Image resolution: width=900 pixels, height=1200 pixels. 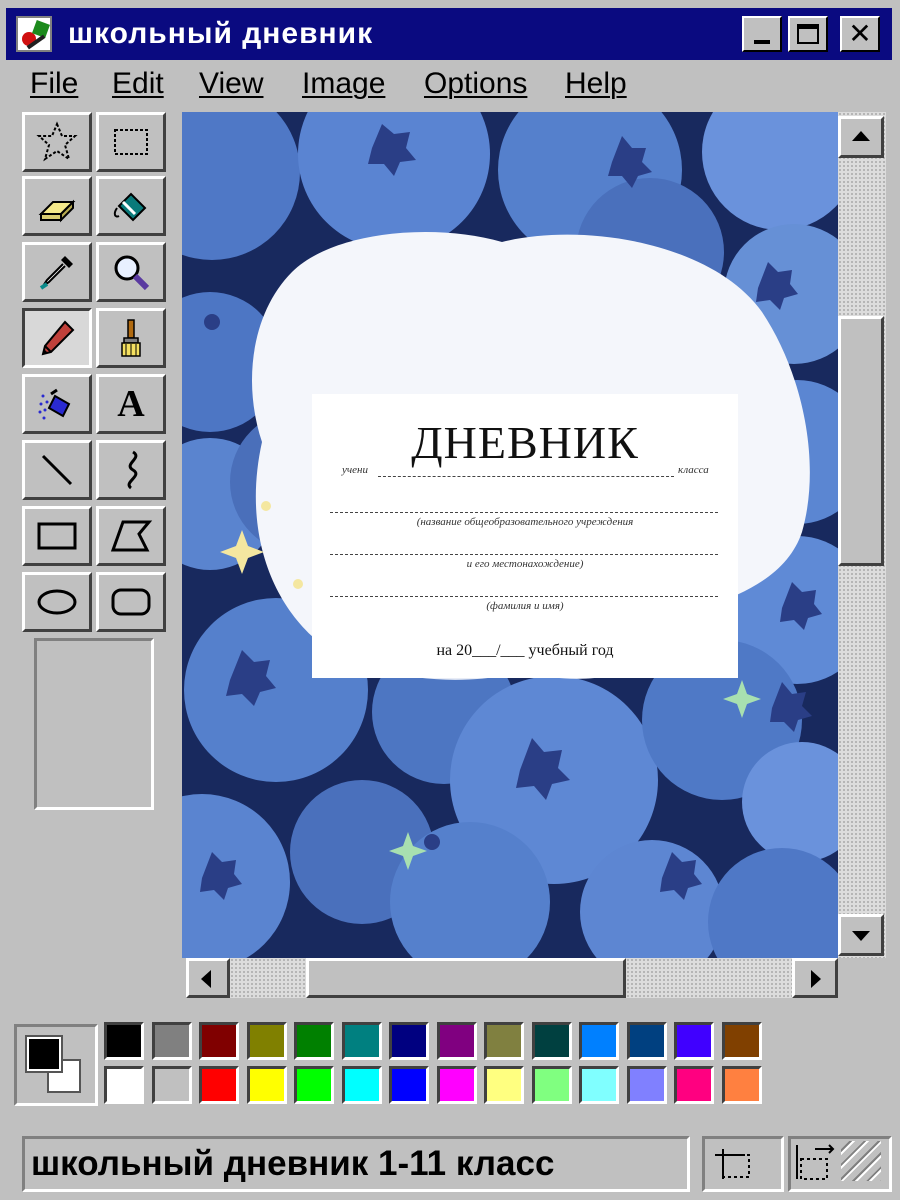 I want to click on maximize-button, so click(x=808, y=34).